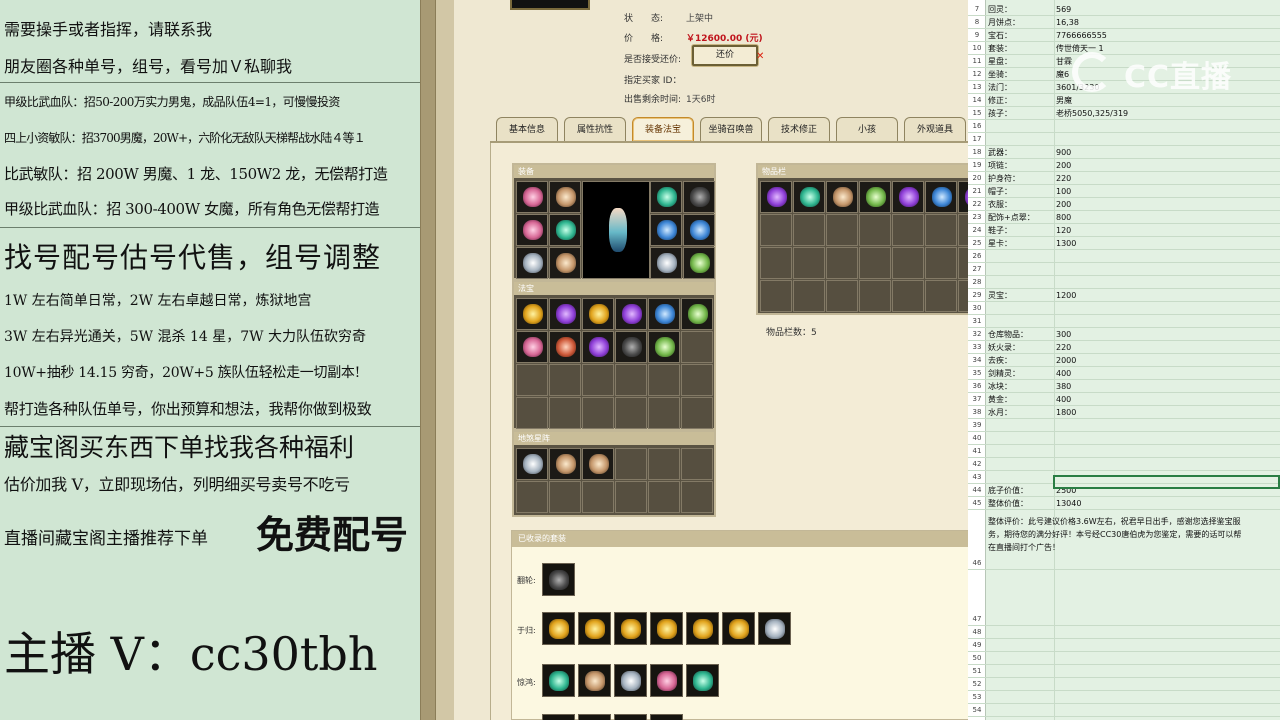 This screenshot has height=720, width=1280. Describe the element at coordinates (1124, 619) in the screenshot. I see `sheet-row: 47` at that location.